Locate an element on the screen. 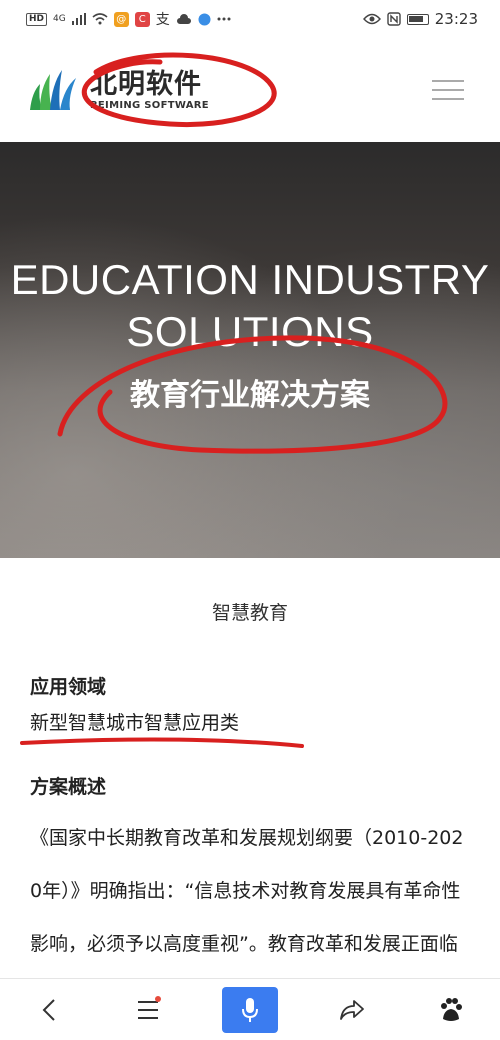  hero-title: EDUCATION INDUSTRY SOLUTIONS is located at coordinates (250, 305).